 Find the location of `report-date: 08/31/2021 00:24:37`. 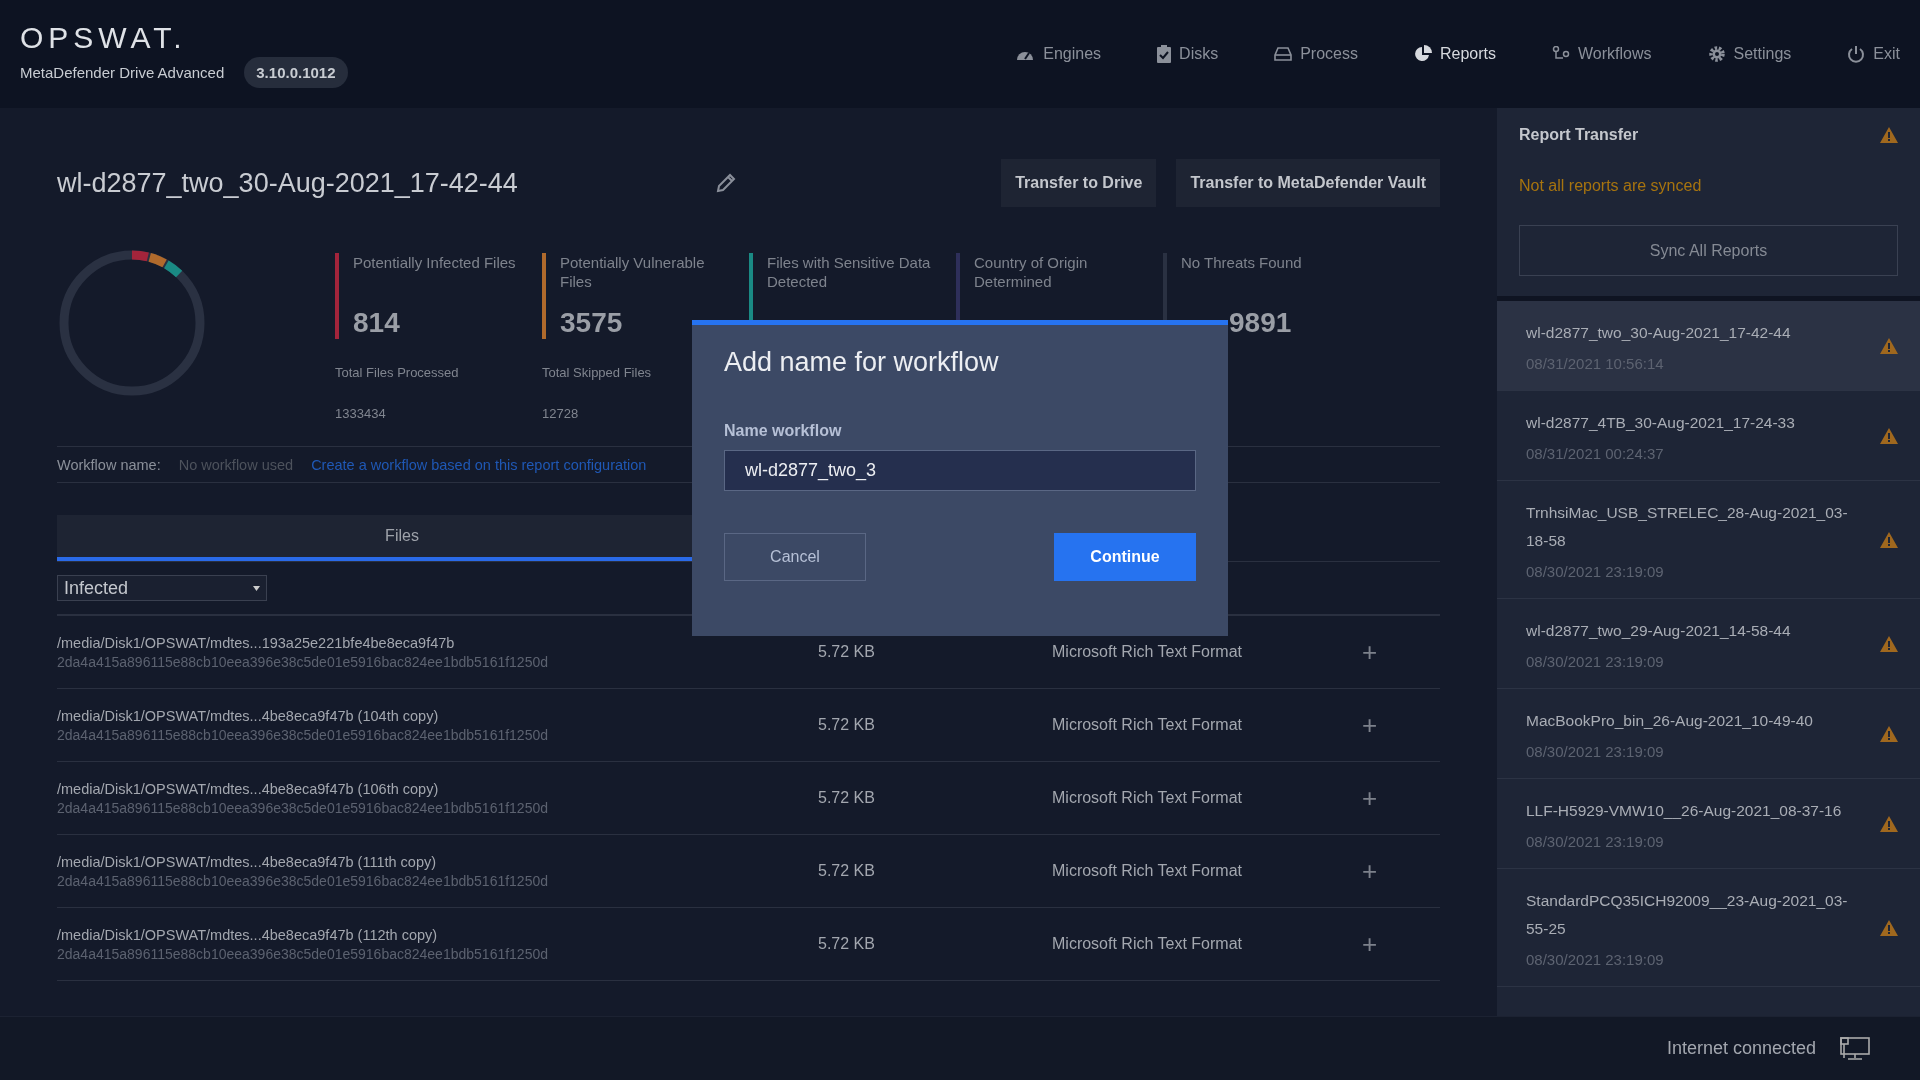

report-date: 08/31/2021 00:24:37 is located at coordinates (1595, 453).